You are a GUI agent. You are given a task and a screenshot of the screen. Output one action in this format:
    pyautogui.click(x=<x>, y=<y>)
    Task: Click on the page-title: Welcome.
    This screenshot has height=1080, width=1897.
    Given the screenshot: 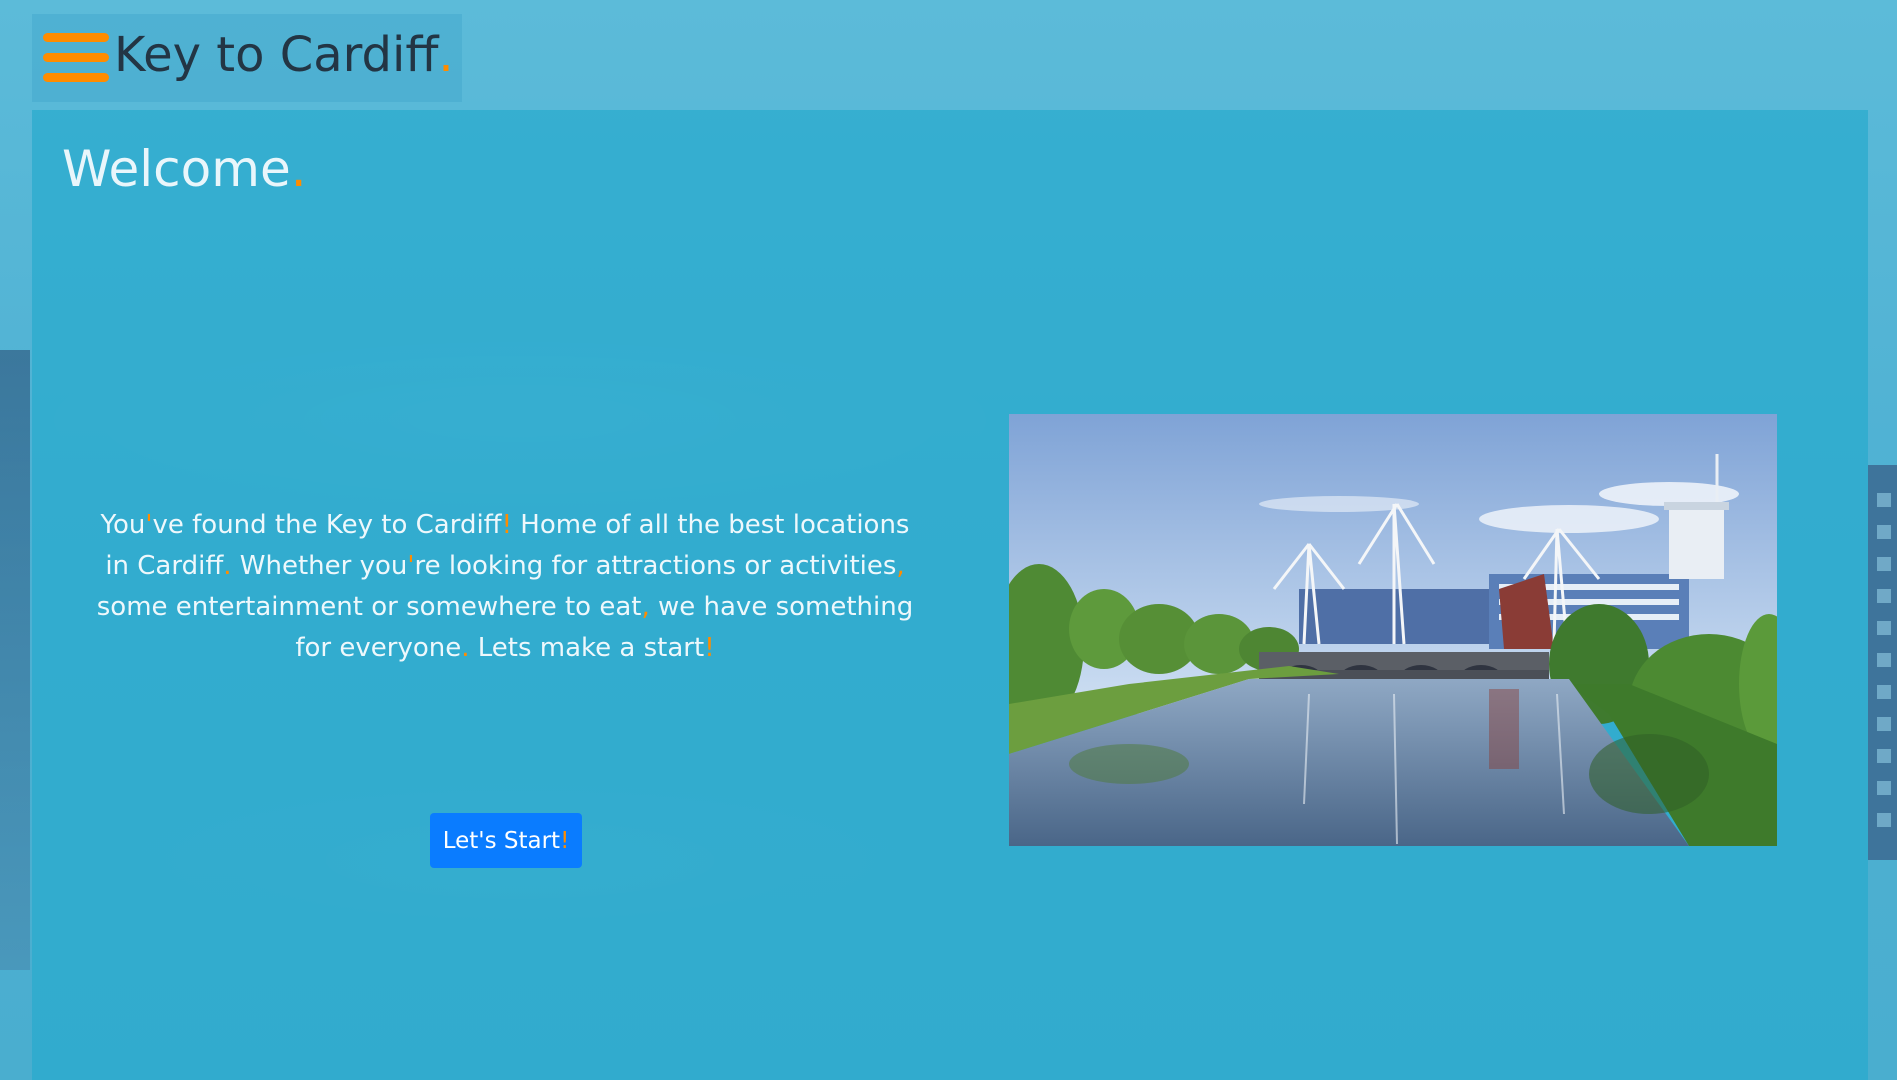 What is the action you would take?
    pyautogui.click(x=184, y=169)
    